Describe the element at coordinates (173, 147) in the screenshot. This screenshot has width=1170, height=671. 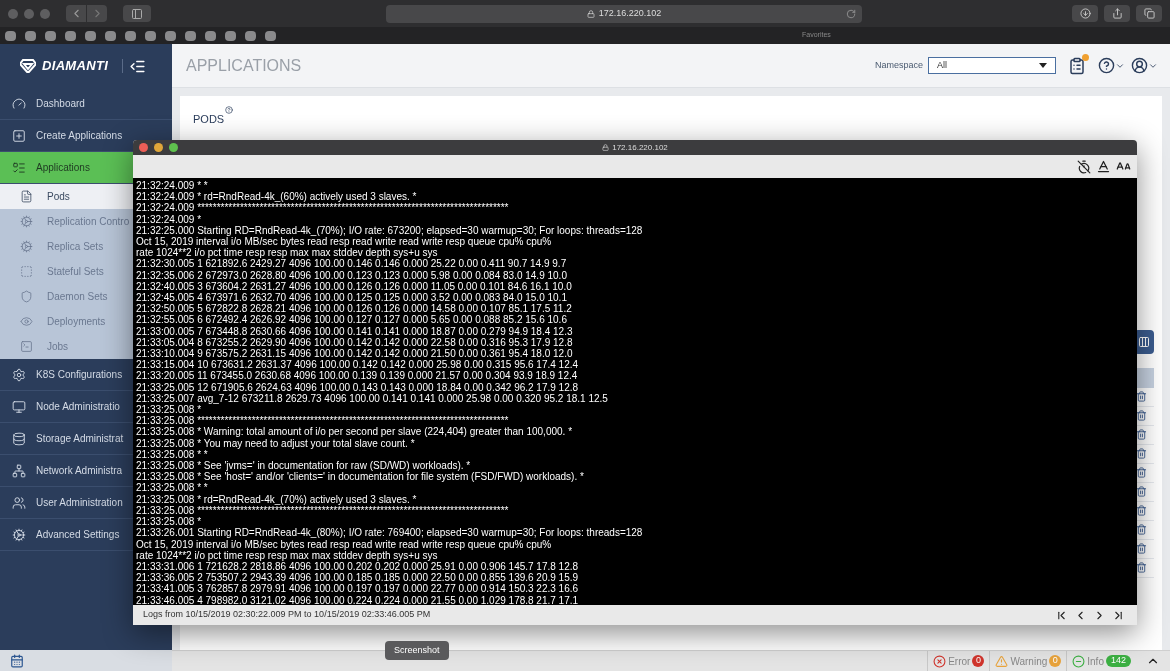
I see `zoom-button` at that location.